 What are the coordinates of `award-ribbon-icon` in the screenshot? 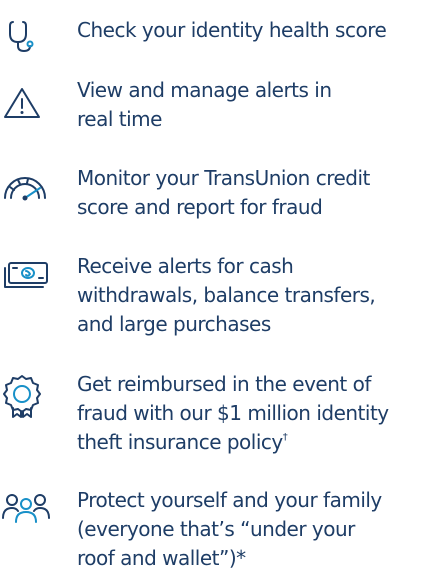 It's located at (35, 396).